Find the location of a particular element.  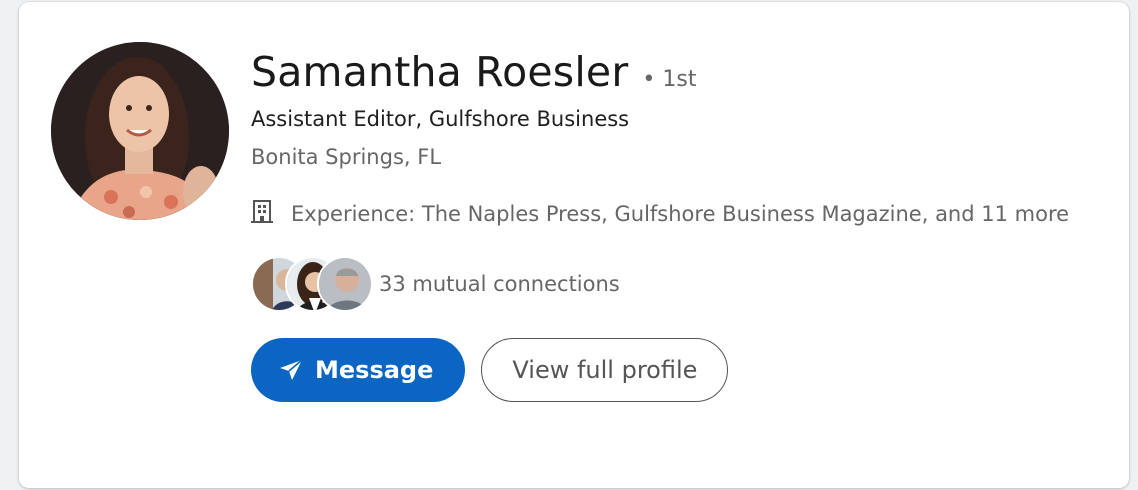

profile-photo-icon is located at coordinates (140, 131).